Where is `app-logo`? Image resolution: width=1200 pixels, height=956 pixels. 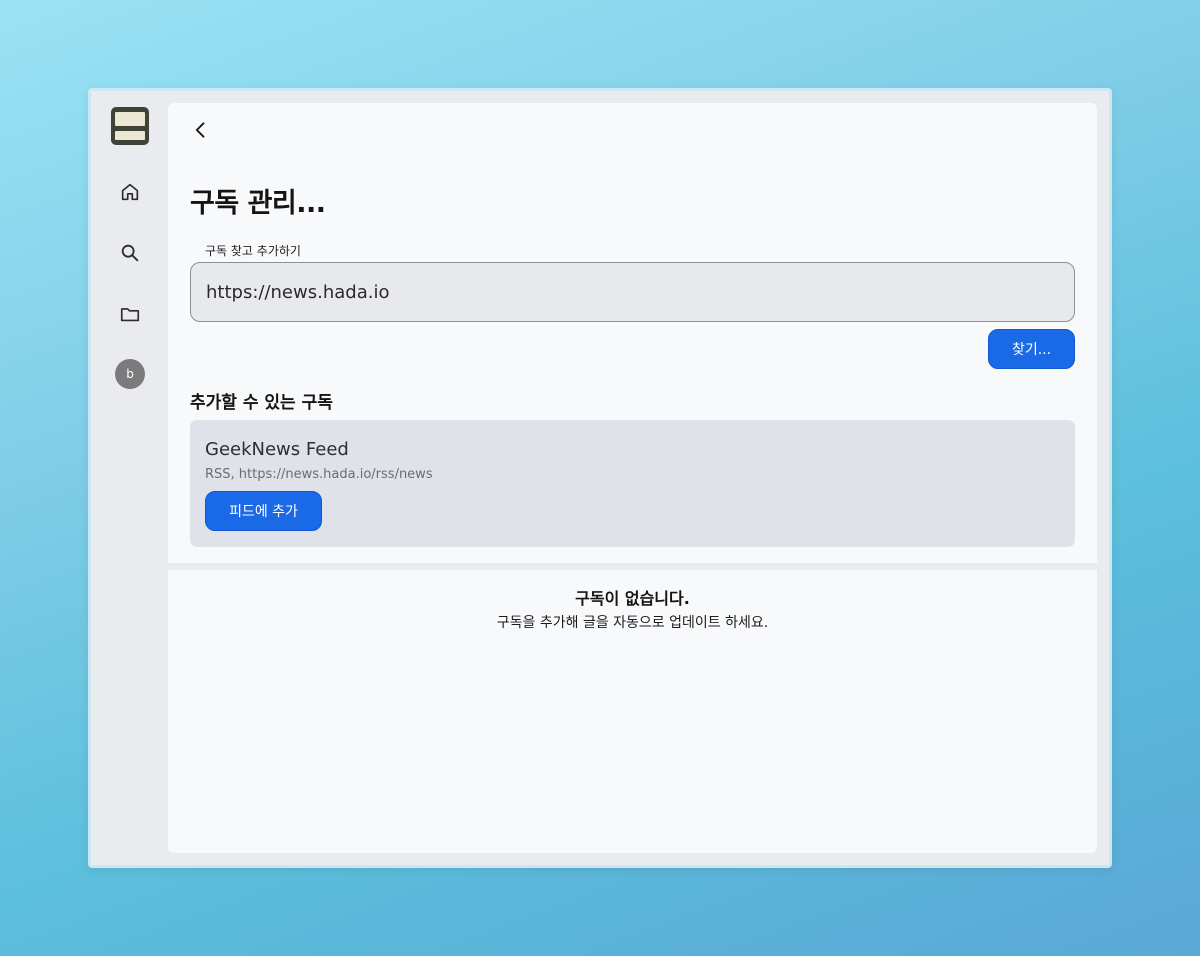
app-logo is located at coordinates (130, 126).